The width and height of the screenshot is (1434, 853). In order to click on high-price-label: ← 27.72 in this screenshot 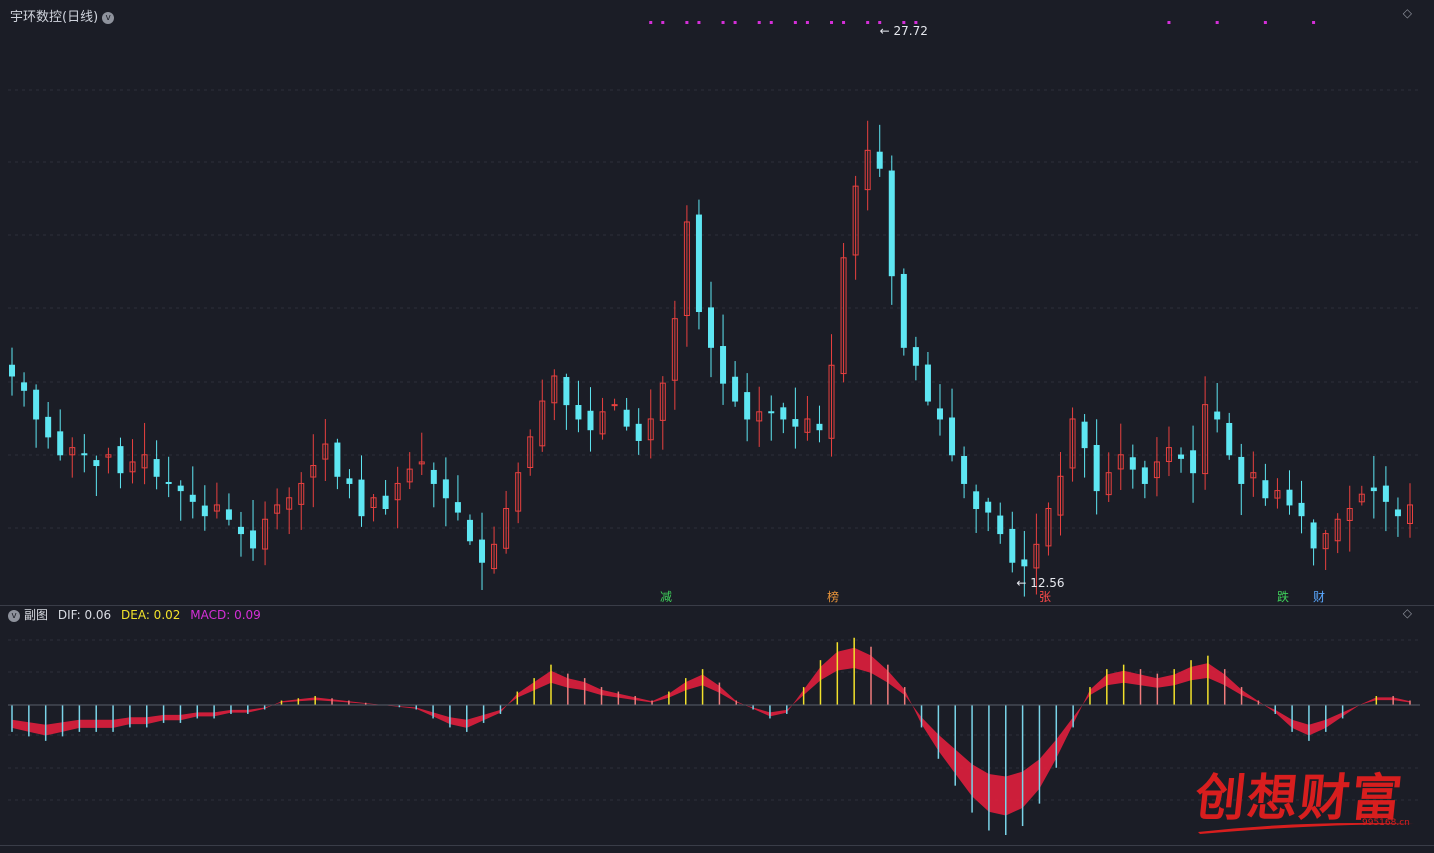, I will do `click(904, 31)`.